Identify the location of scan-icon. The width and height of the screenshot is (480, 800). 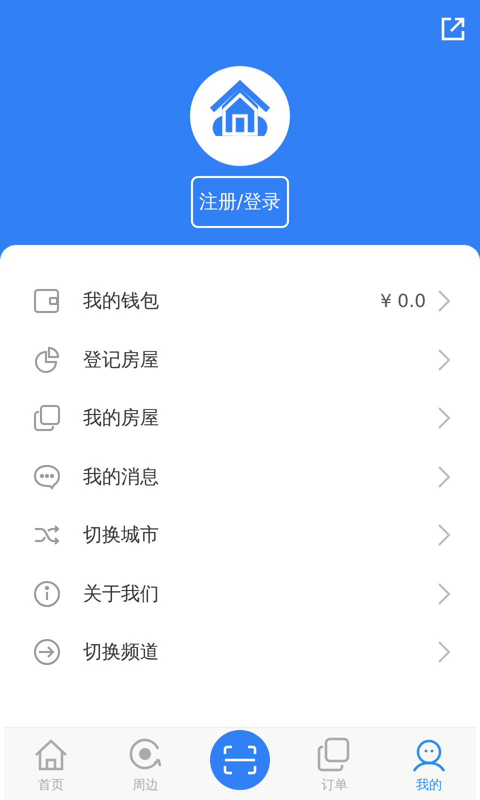
(240, 760).